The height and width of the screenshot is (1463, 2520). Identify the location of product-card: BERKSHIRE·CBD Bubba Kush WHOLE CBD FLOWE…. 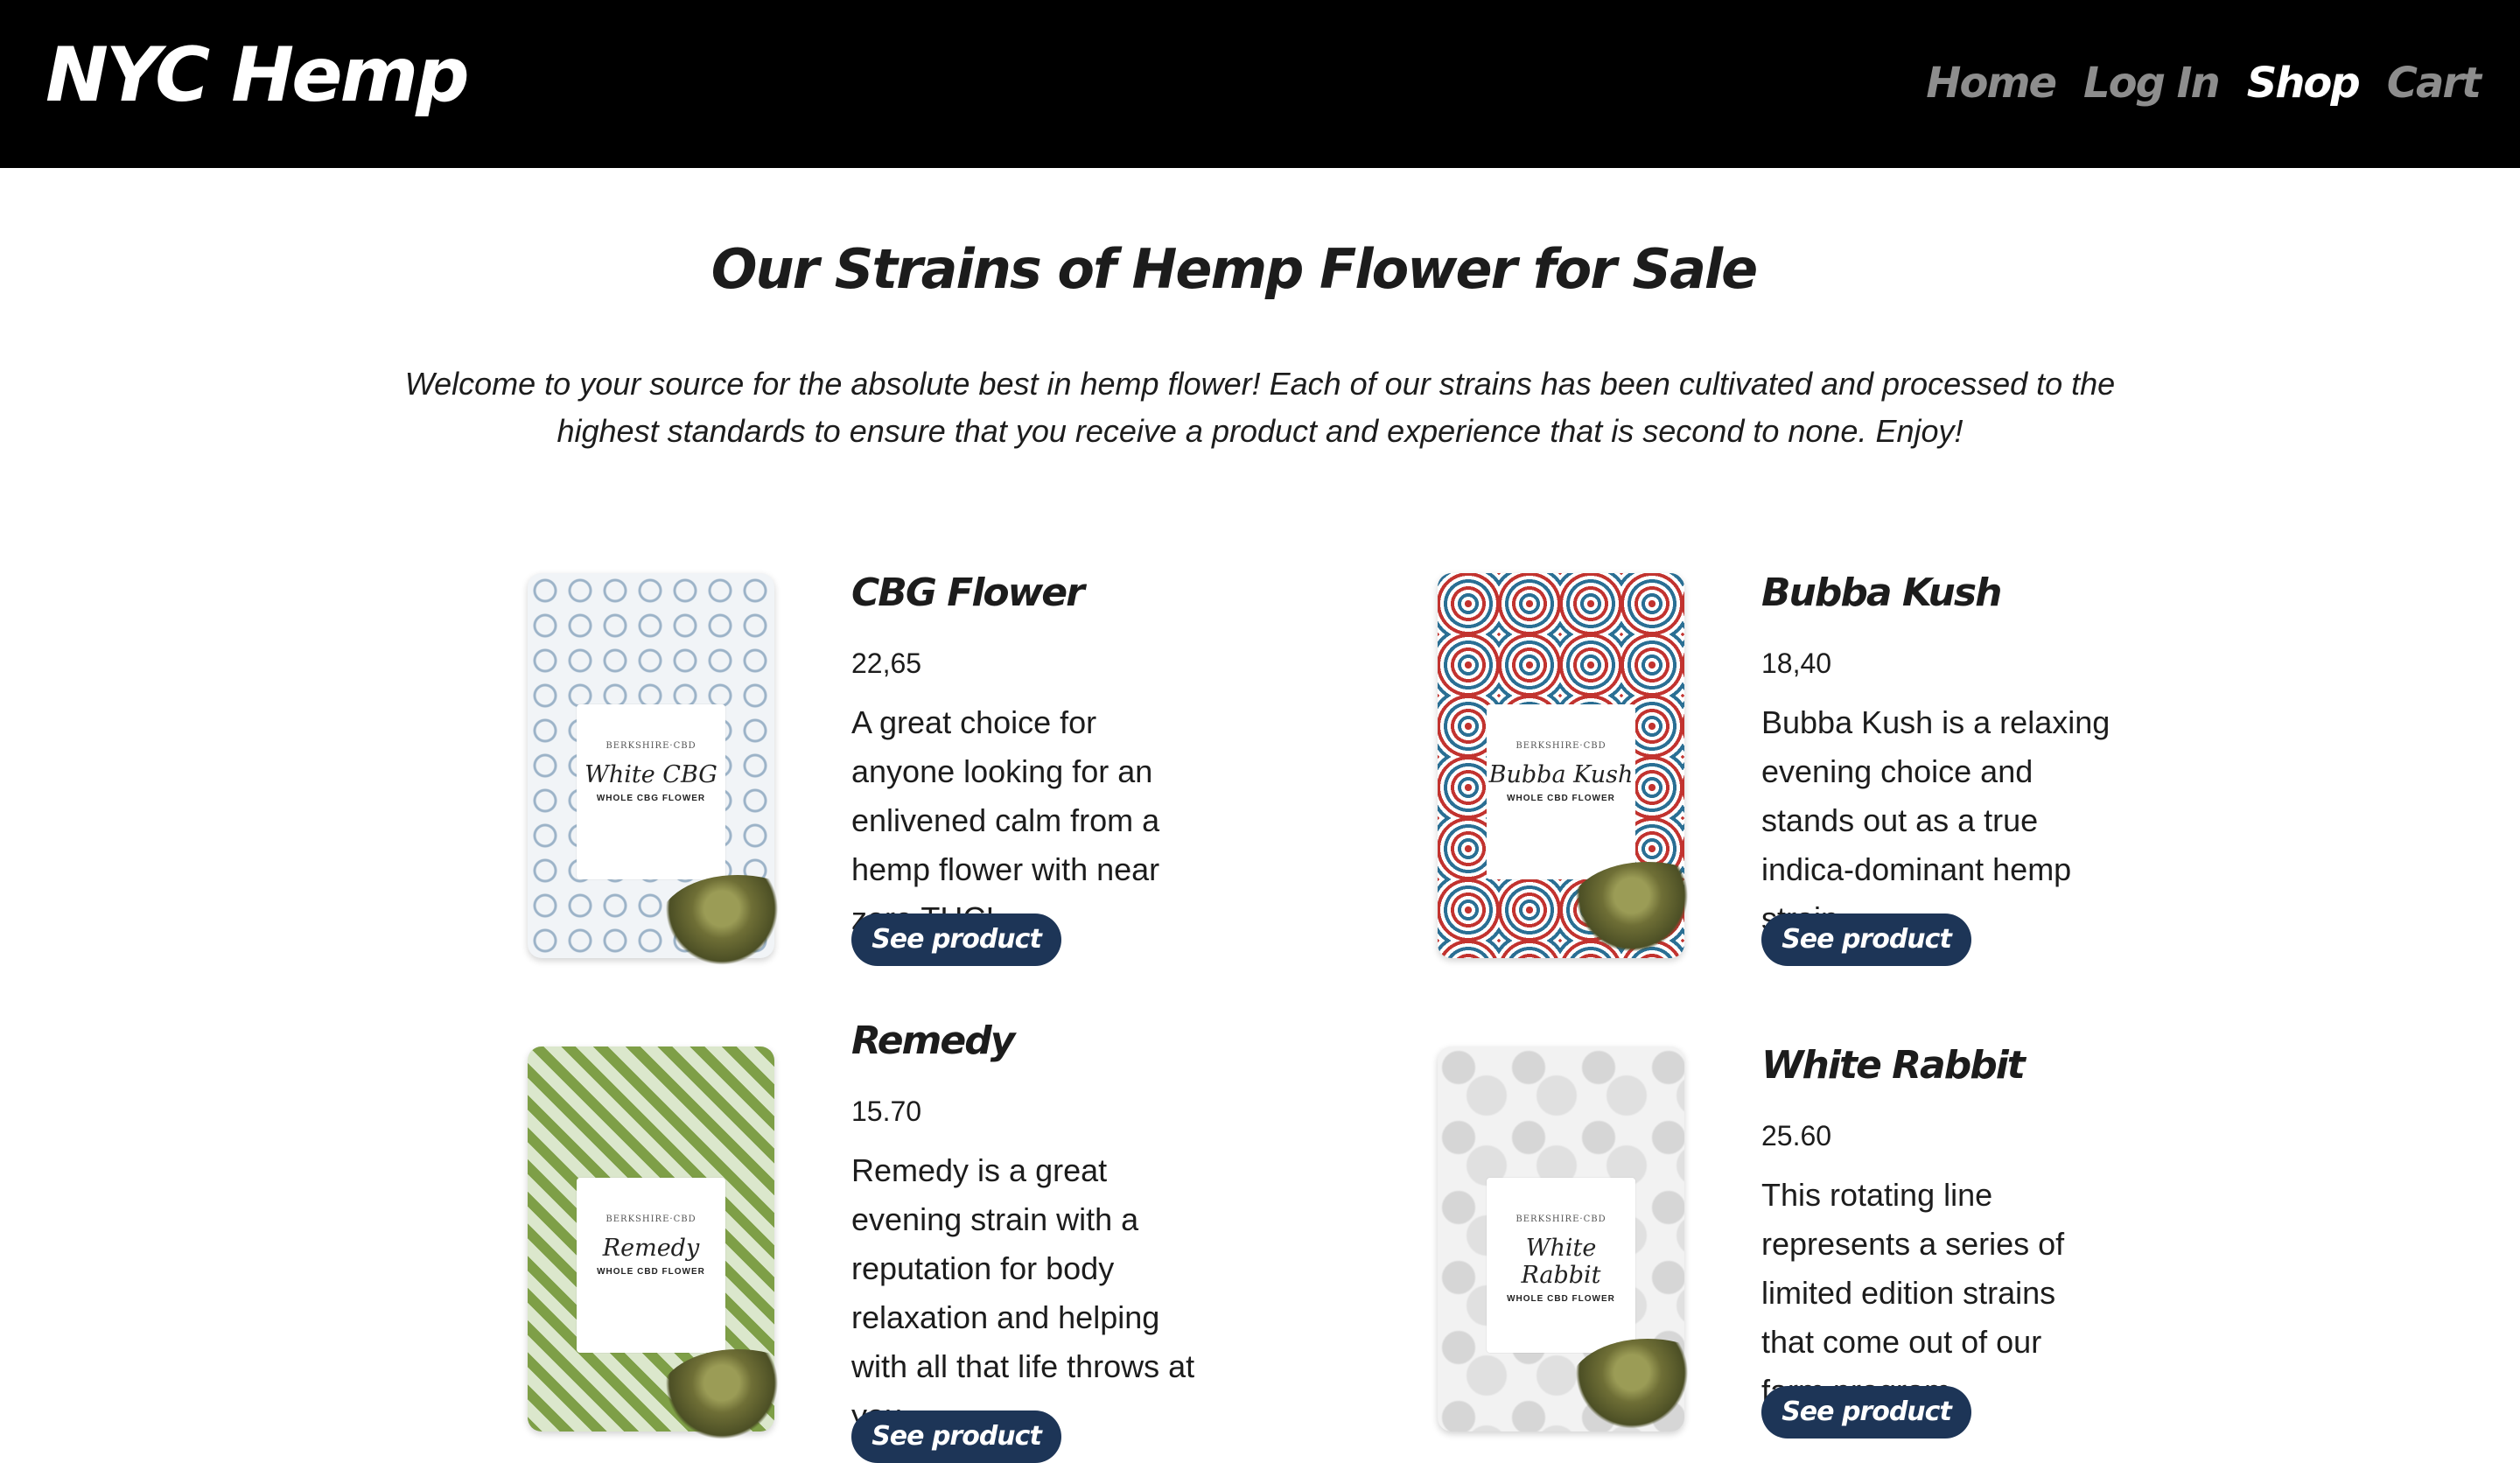
(1796, 774).